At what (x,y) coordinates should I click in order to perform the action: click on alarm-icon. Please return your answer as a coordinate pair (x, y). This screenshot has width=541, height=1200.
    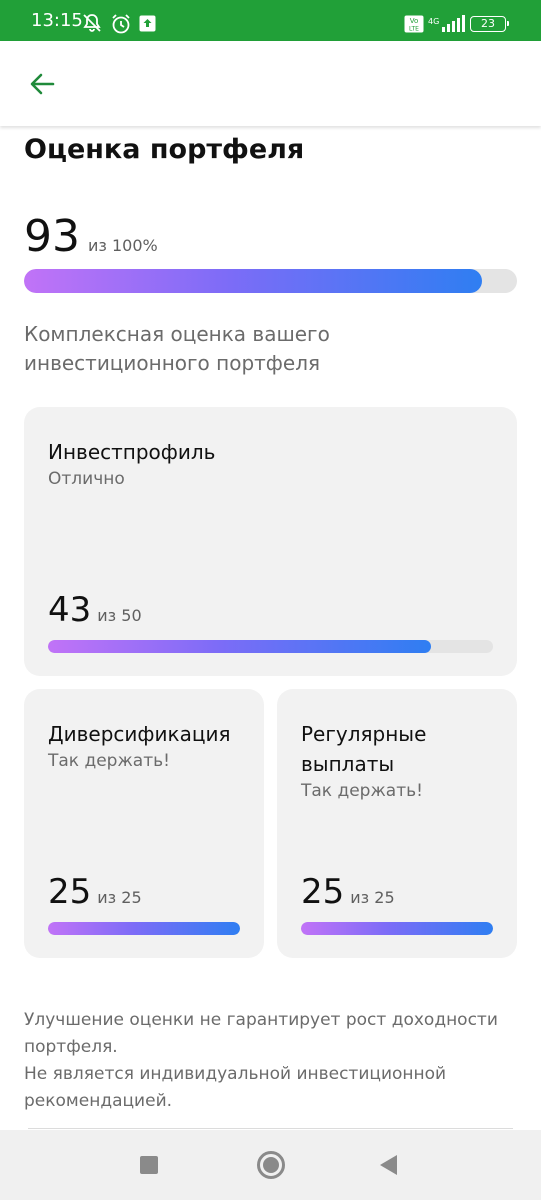
    Looking at the image, I should click on (121, 26).